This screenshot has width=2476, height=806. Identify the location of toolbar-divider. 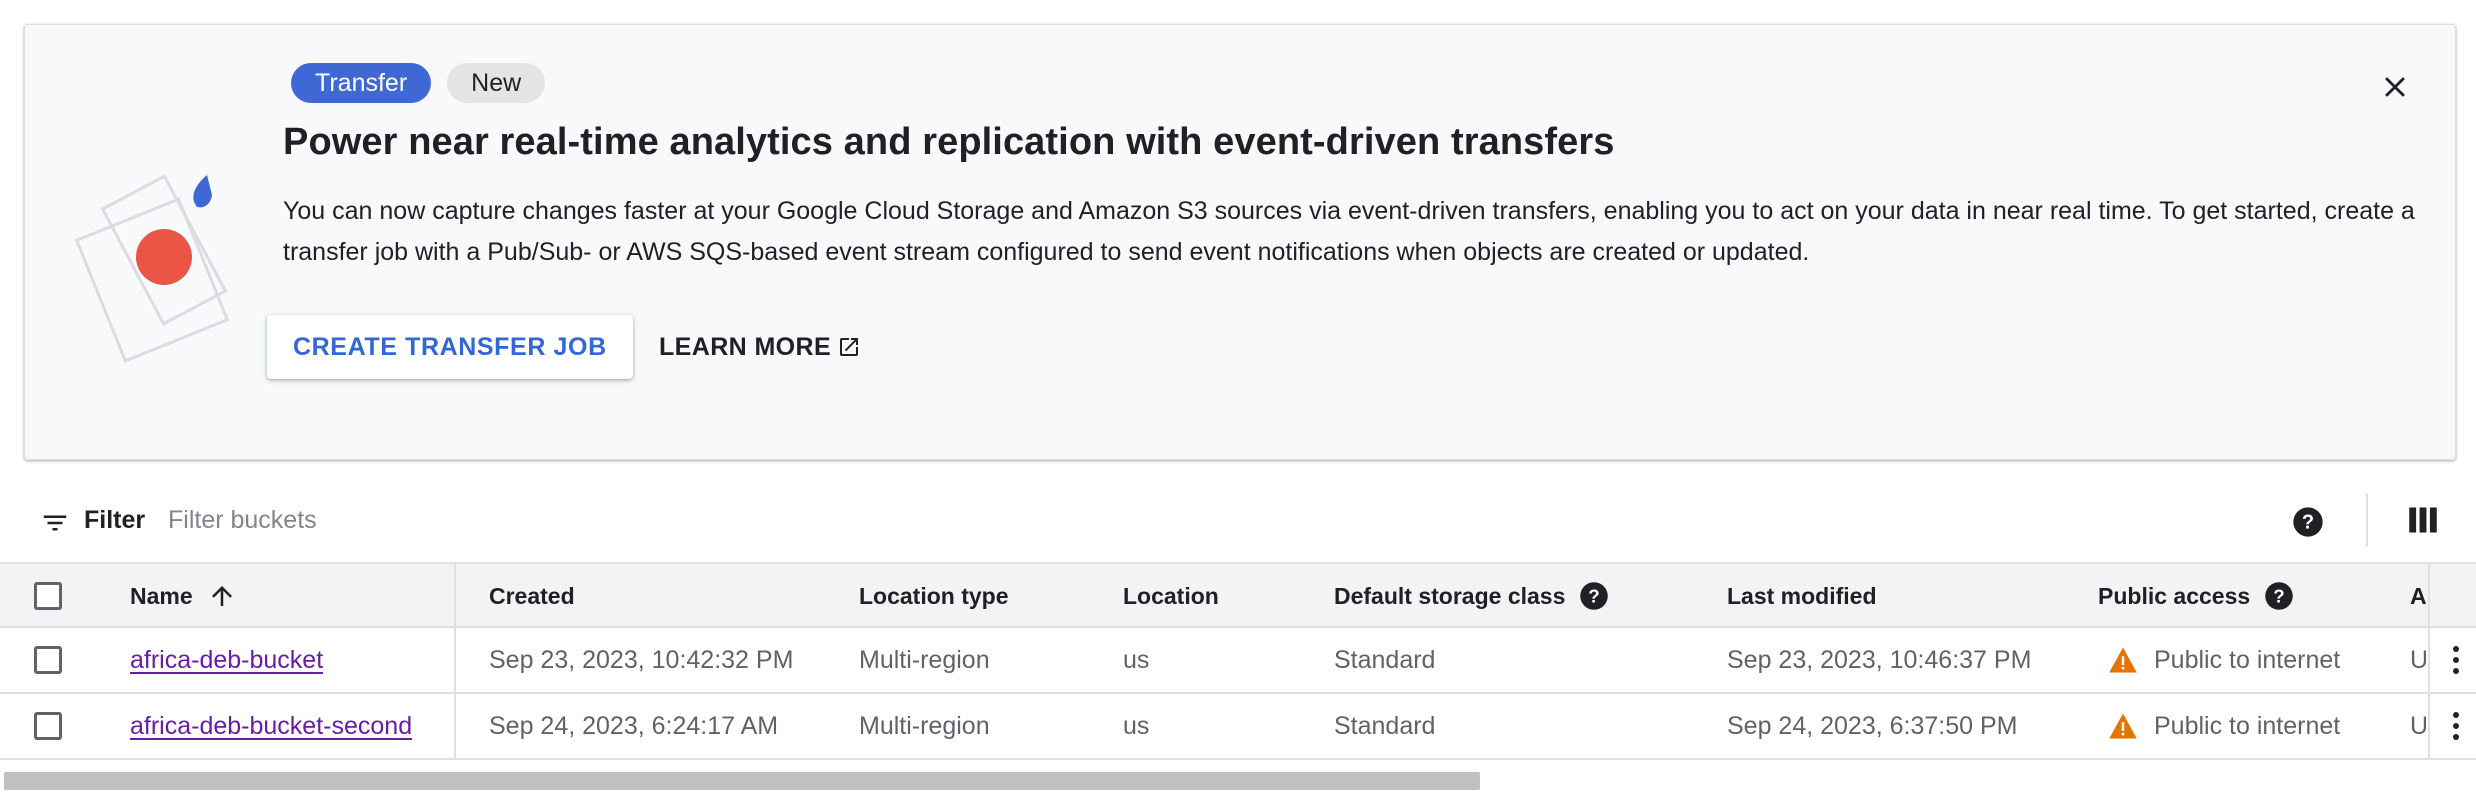
(2367, 520).